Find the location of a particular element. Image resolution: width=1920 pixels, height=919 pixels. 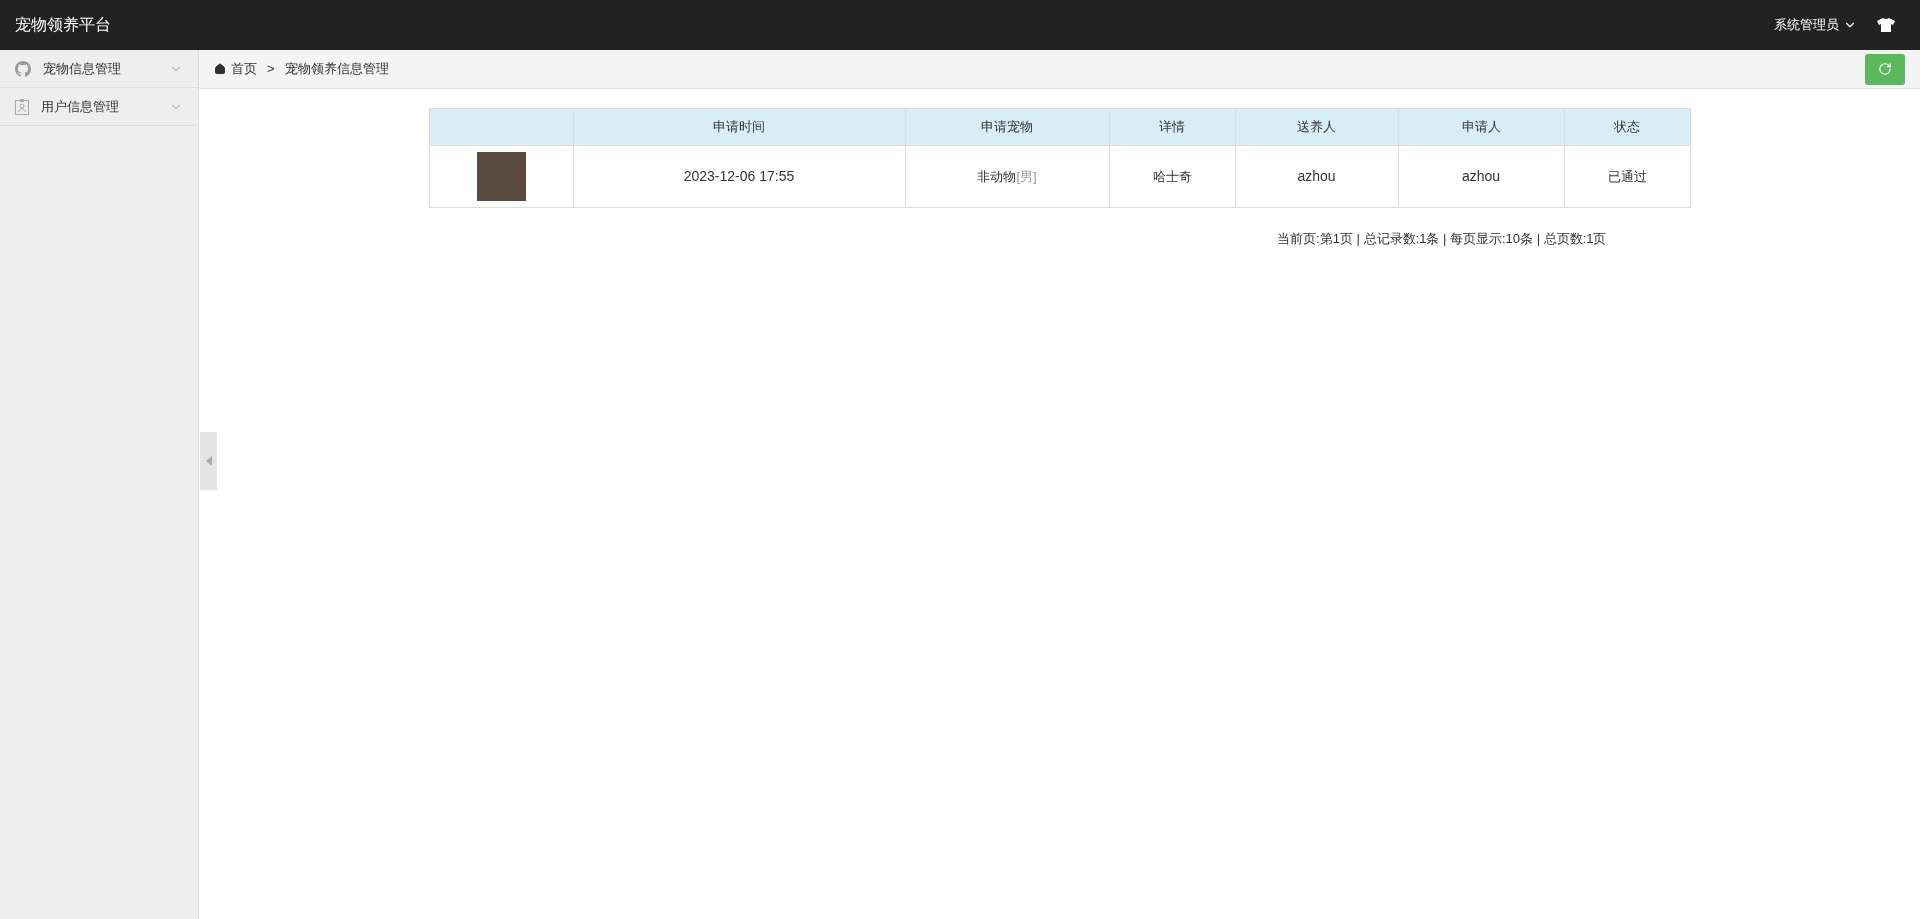

column-header: 申请时间 is located at coordinates (738, 127).